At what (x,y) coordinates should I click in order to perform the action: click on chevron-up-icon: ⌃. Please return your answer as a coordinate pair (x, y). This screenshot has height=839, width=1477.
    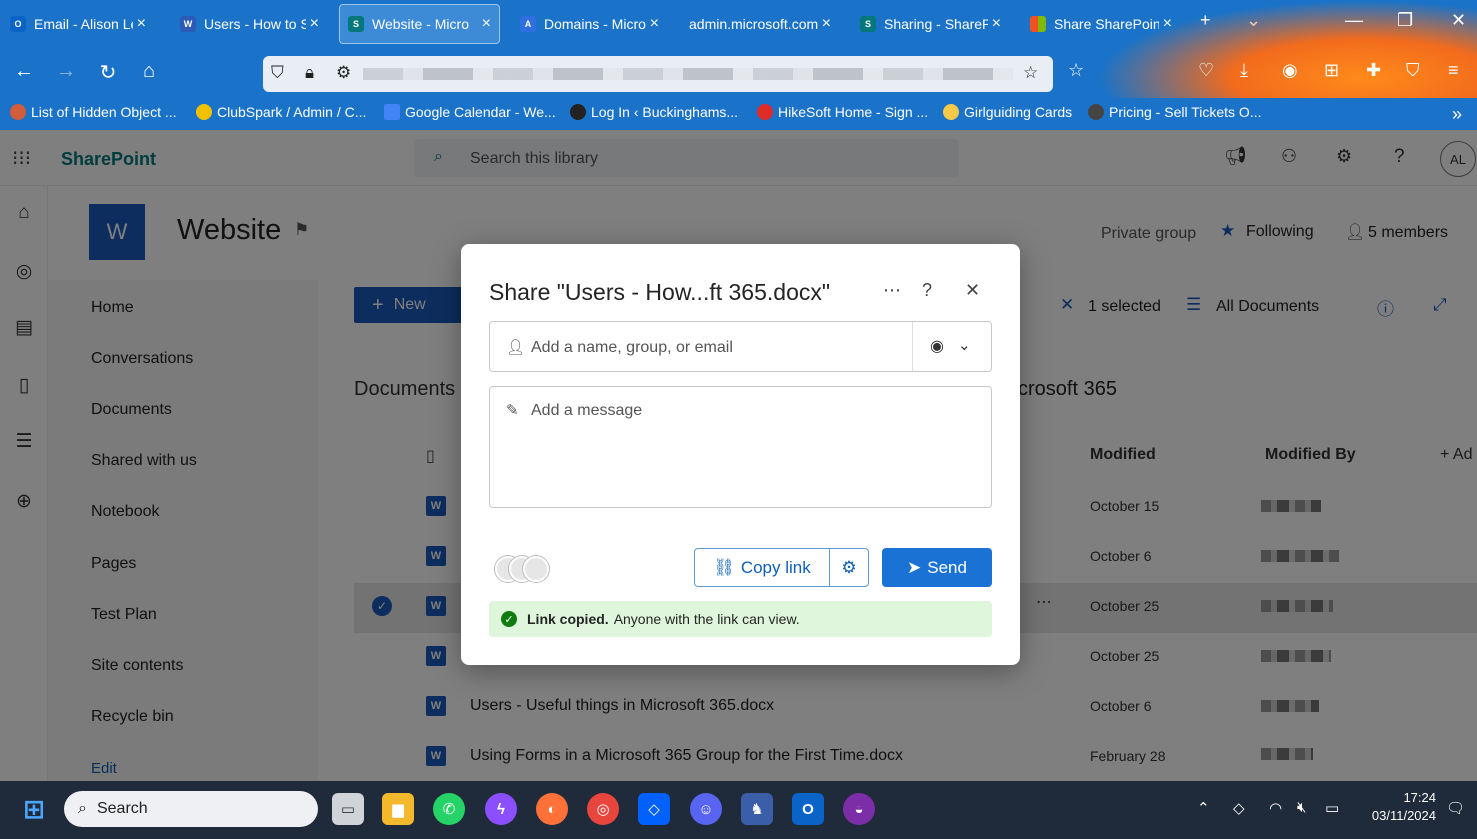
    Looking at the image, I should click on (1203, 808).